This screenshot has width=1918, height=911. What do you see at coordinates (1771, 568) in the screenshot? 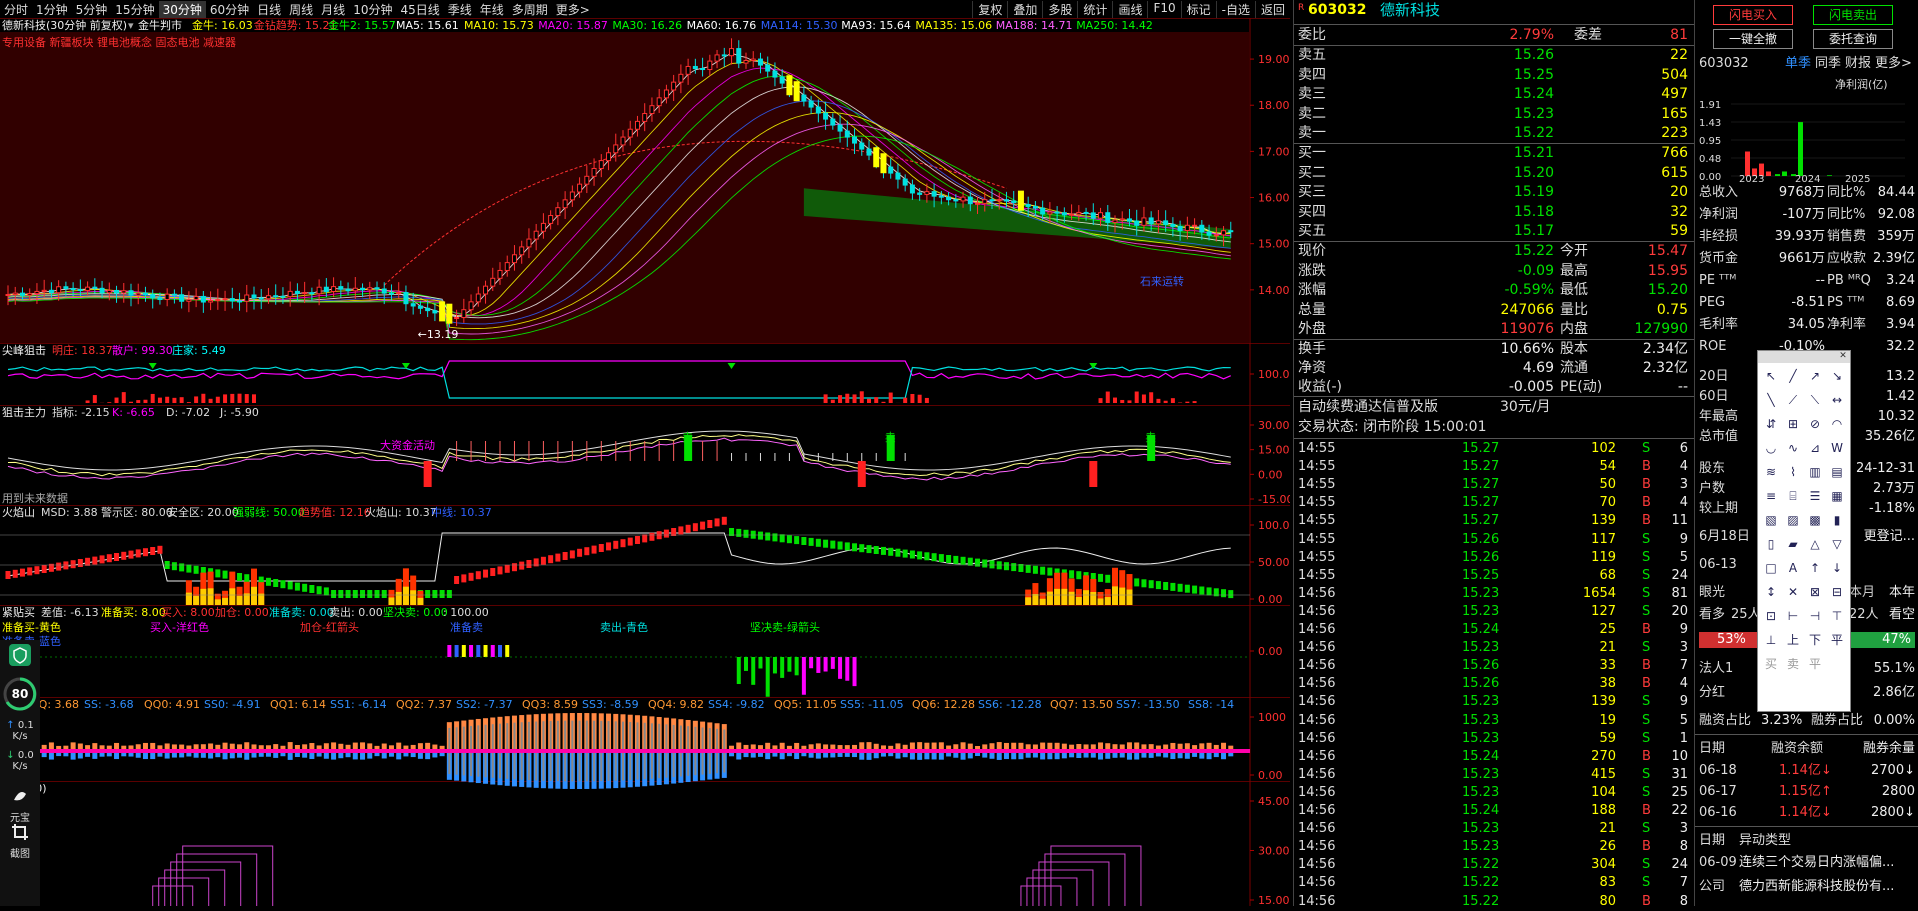
I see `draw-tool-32-icon: □` at bounding box center [1771, 568].